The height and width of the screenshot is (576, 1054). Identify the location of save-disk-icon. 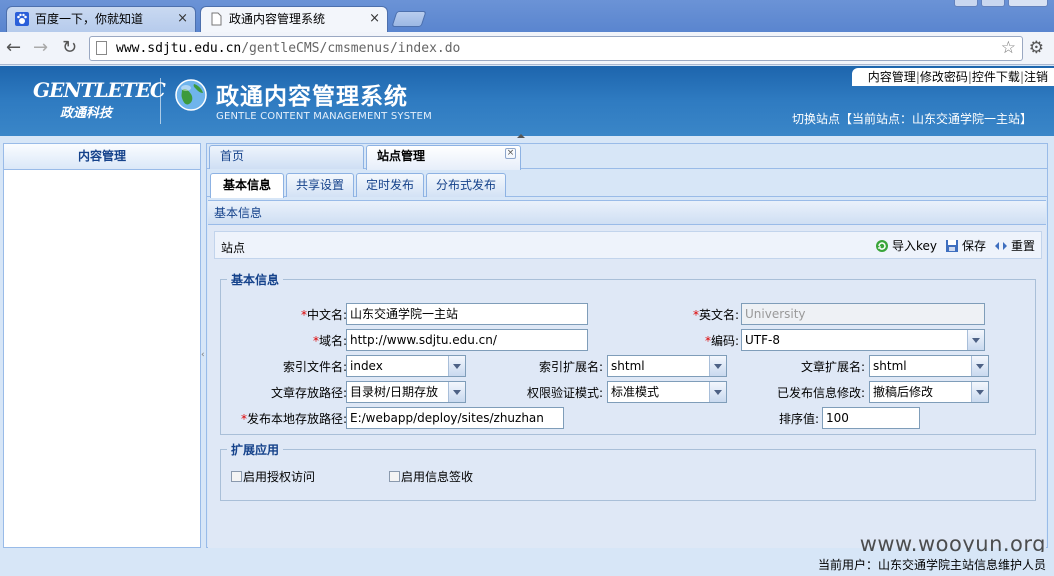
(951, 245).